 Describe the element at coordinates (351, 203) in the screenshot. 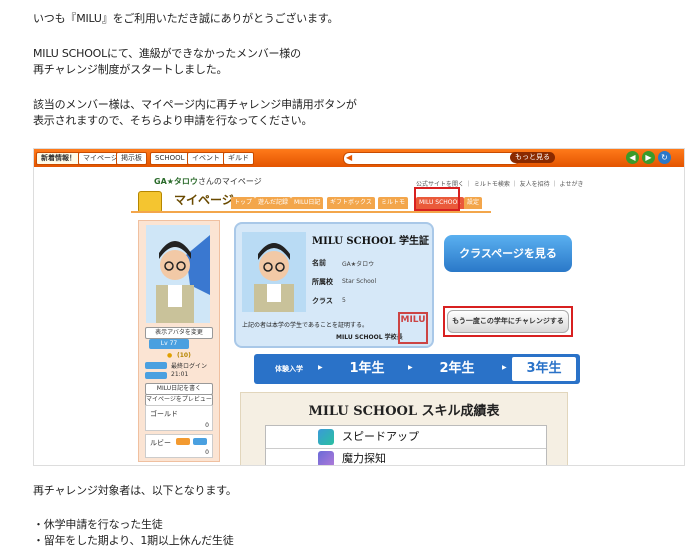

I see `tab-giftbox: ギフトボックス` at that location.